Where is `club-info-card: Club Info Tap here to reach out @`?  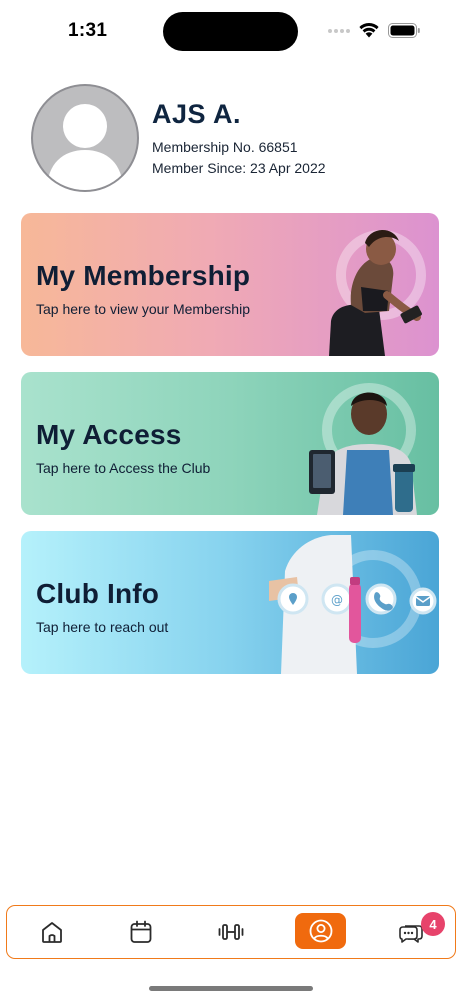
club-info-card: Club Info Tap here to reach out @ is located at coordinates (230, 602).